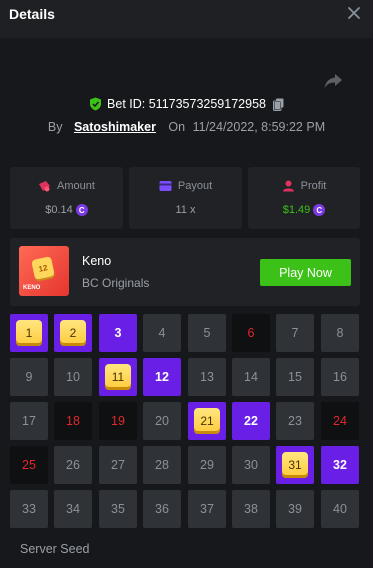 The height and width of the screenshot is (568, 373). What do you see at coordinates (278, 104) in the screenshot?
I see `copy-icon` at bounding box center [278, 104].